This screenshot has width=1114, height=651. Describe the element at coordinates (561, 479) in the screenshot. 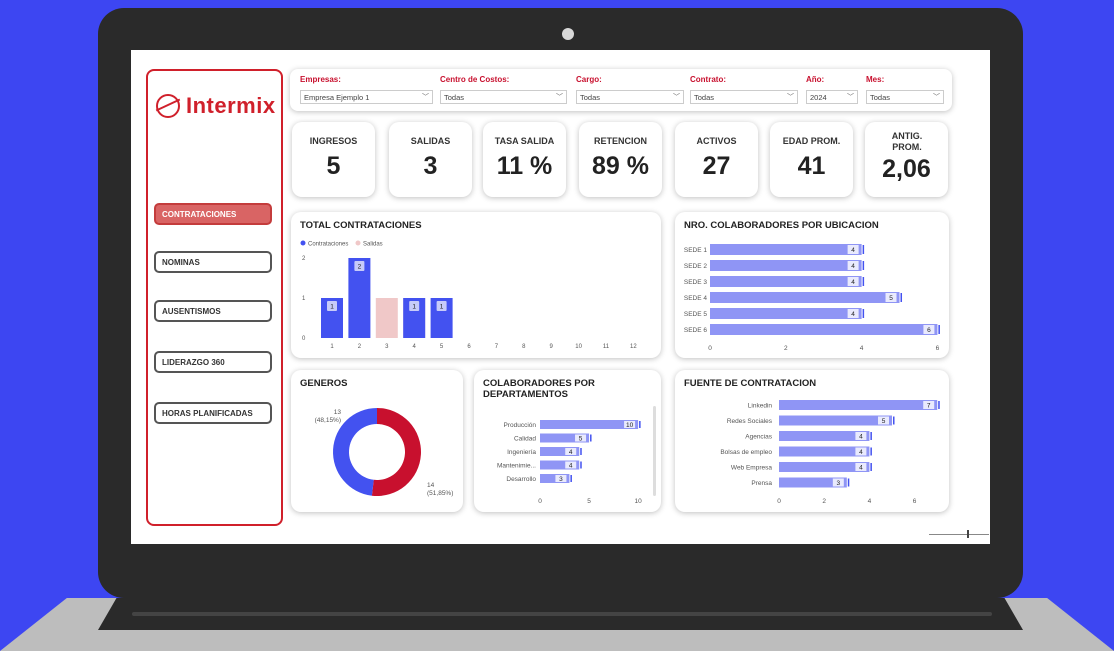

I see `data-label: 3` at that location.